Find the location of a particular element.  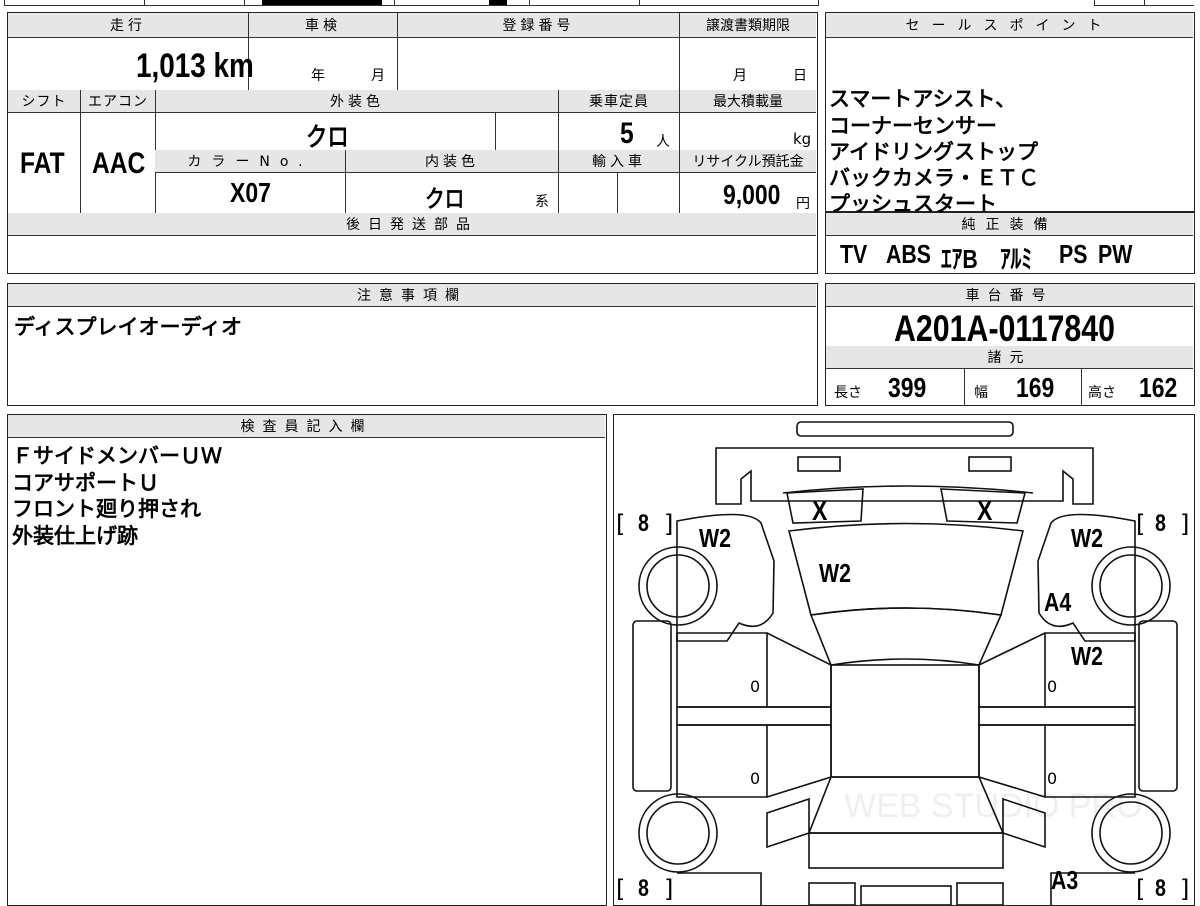

rear-quarter-right-code: A3 is located at coordinates (1065, 880).